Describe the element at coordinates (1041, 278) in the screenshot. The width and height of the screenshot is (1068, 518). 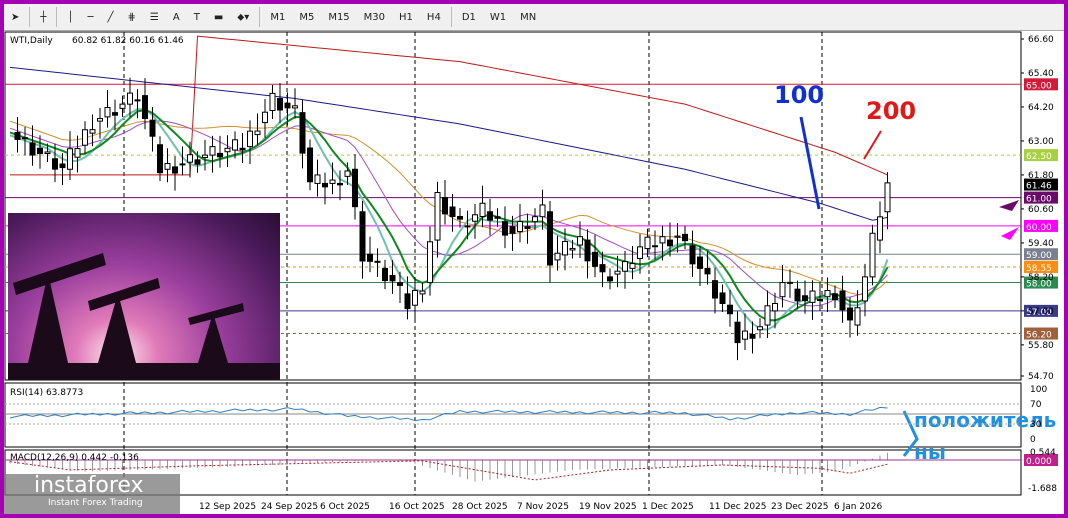
I see `price-tick: 58.20` at that location.